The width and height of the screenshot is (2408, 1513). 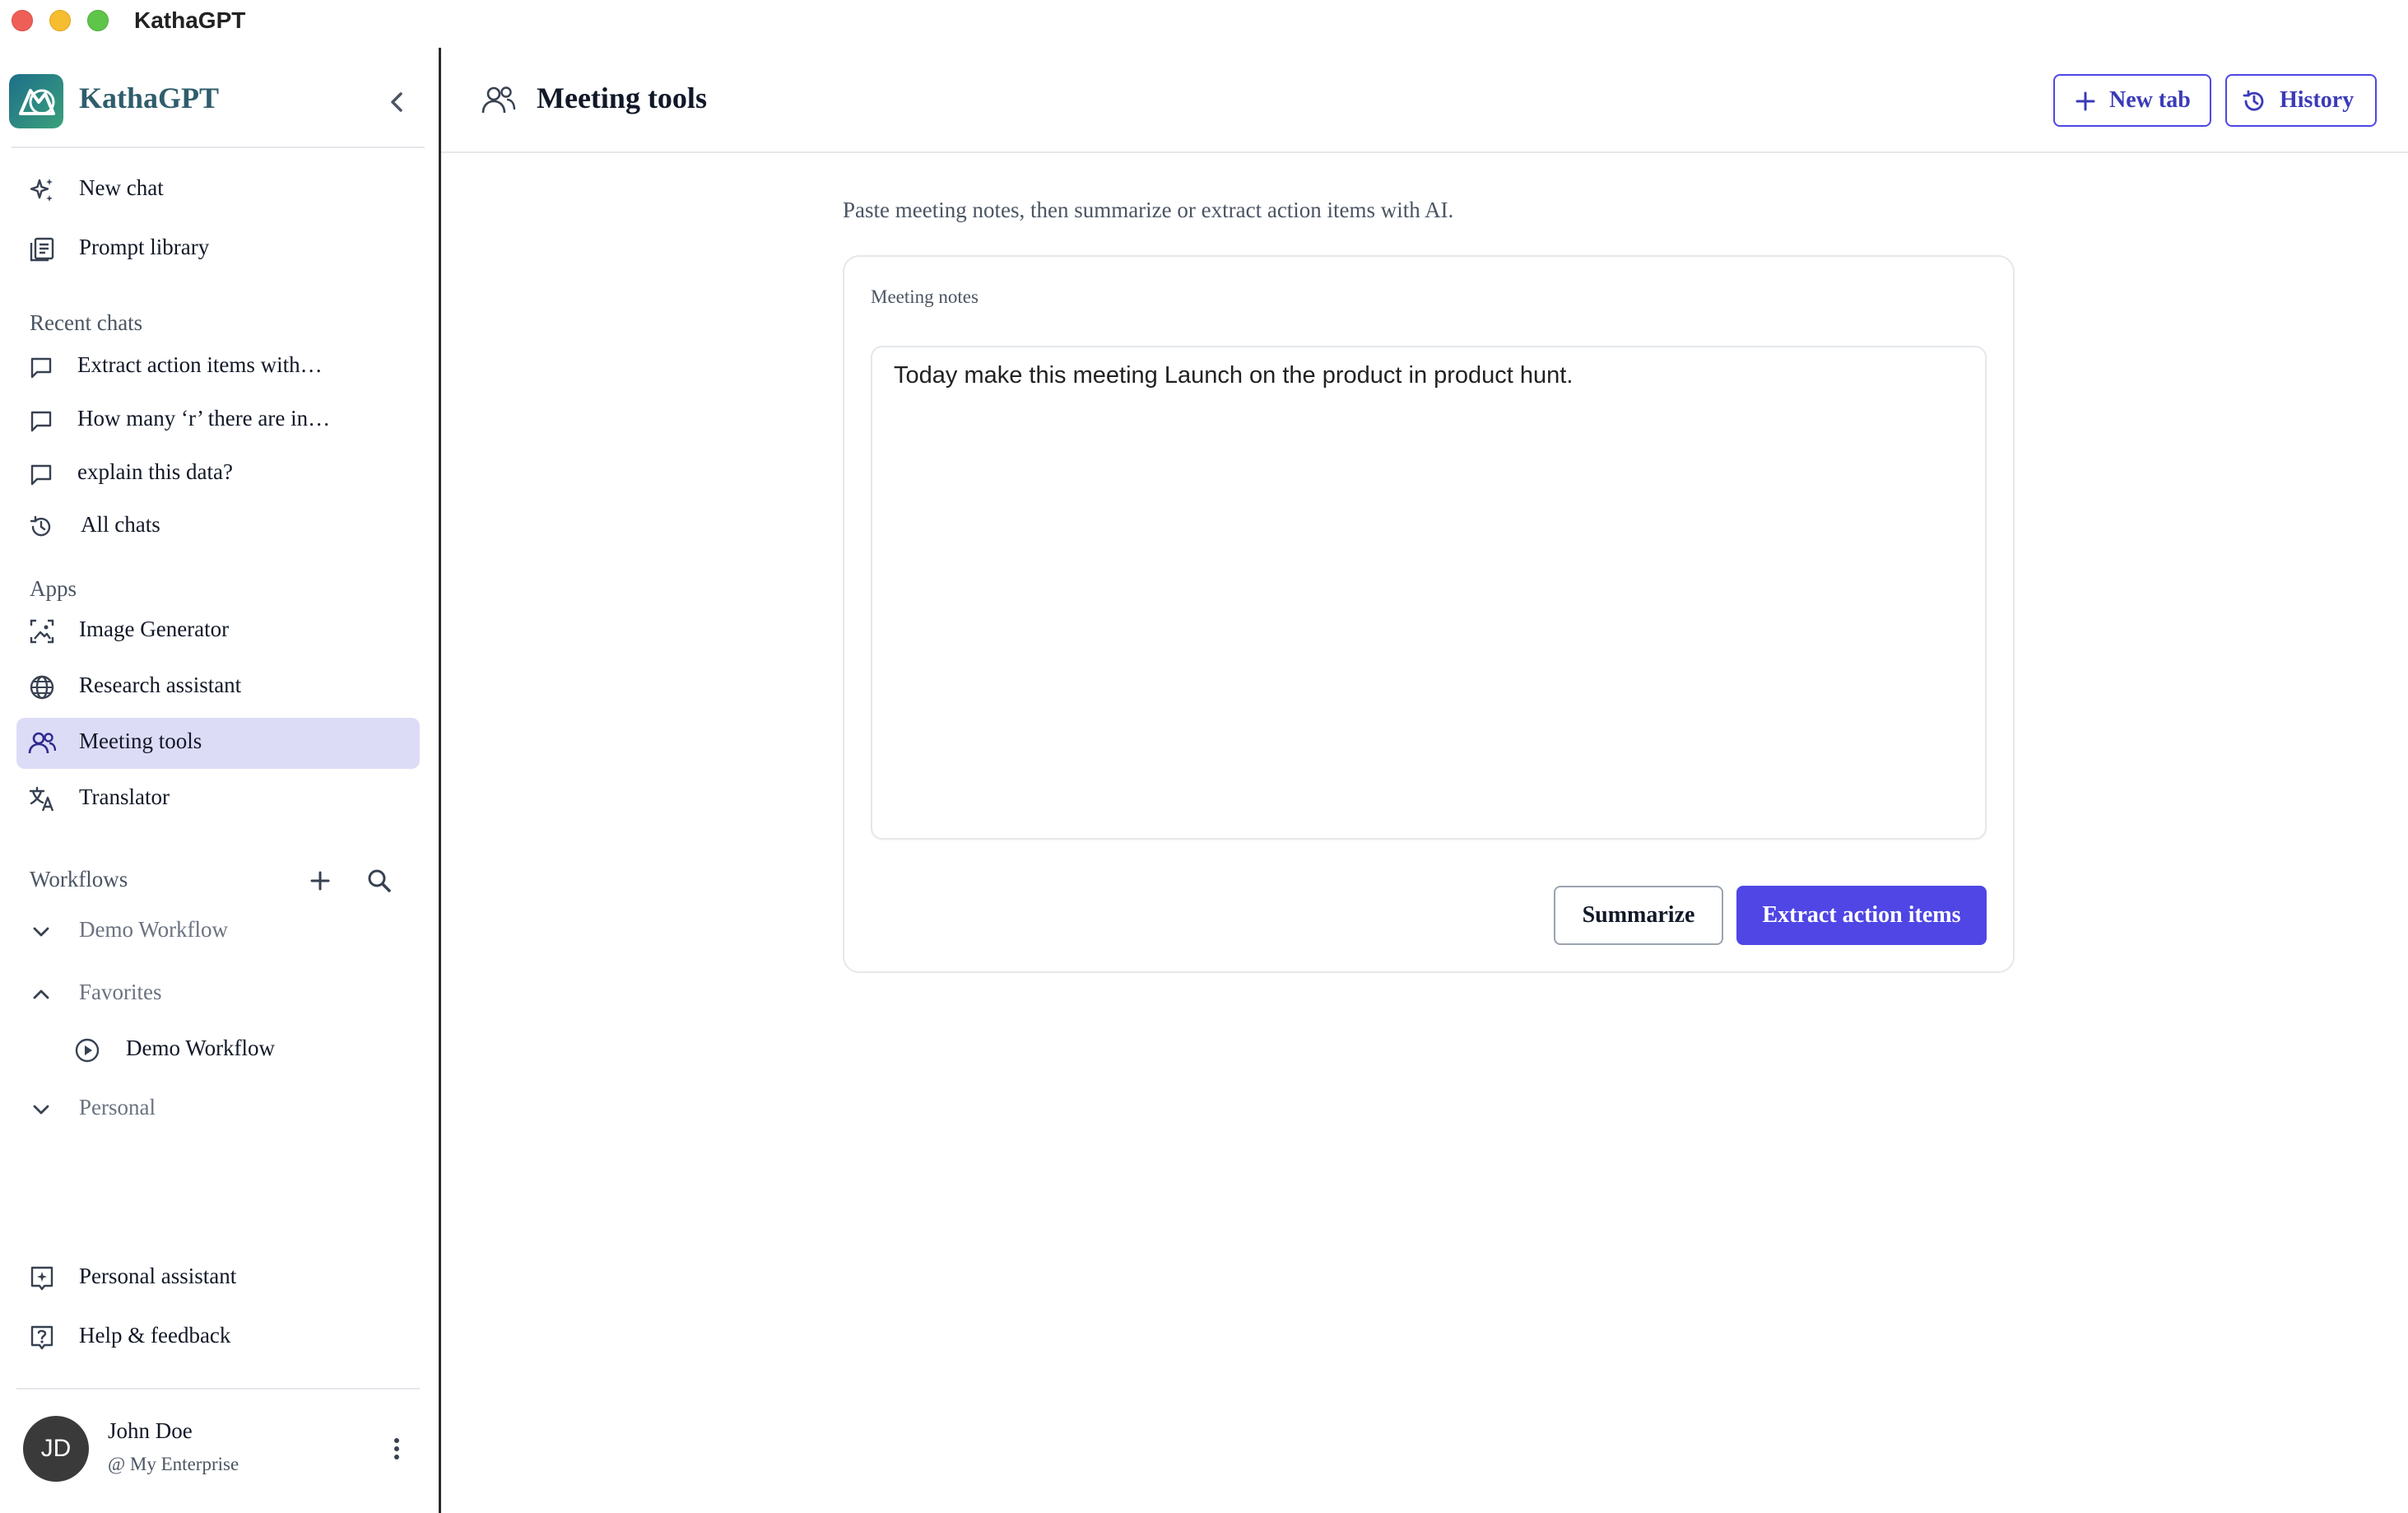 I want to click on sidebar-item-research-assistant: Research assistant, so click(x=218, y=687).